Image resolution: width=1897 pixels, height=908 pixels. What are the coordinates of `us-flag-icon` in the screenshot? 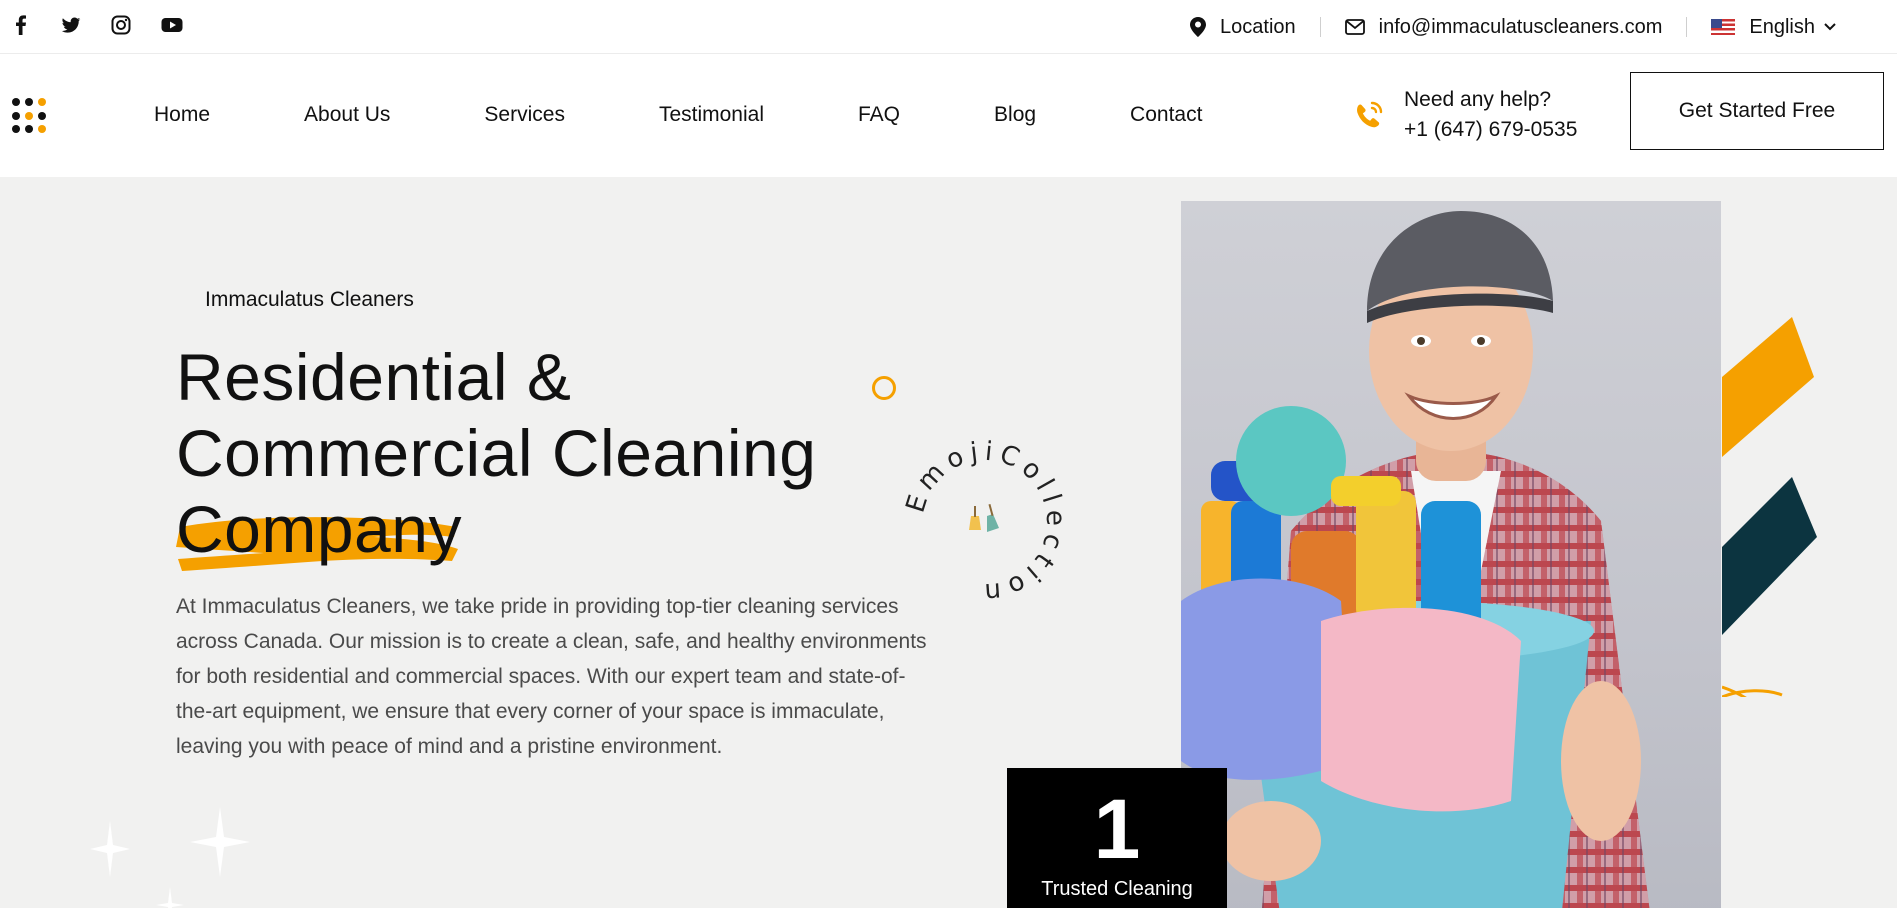 It's located at (1723, 27).